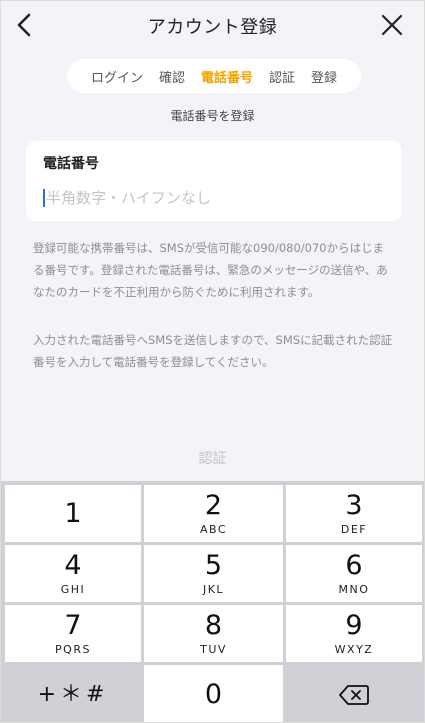 The image size is (425, 723). I want to click on key-8: 8 TUV, so click(213, 633).